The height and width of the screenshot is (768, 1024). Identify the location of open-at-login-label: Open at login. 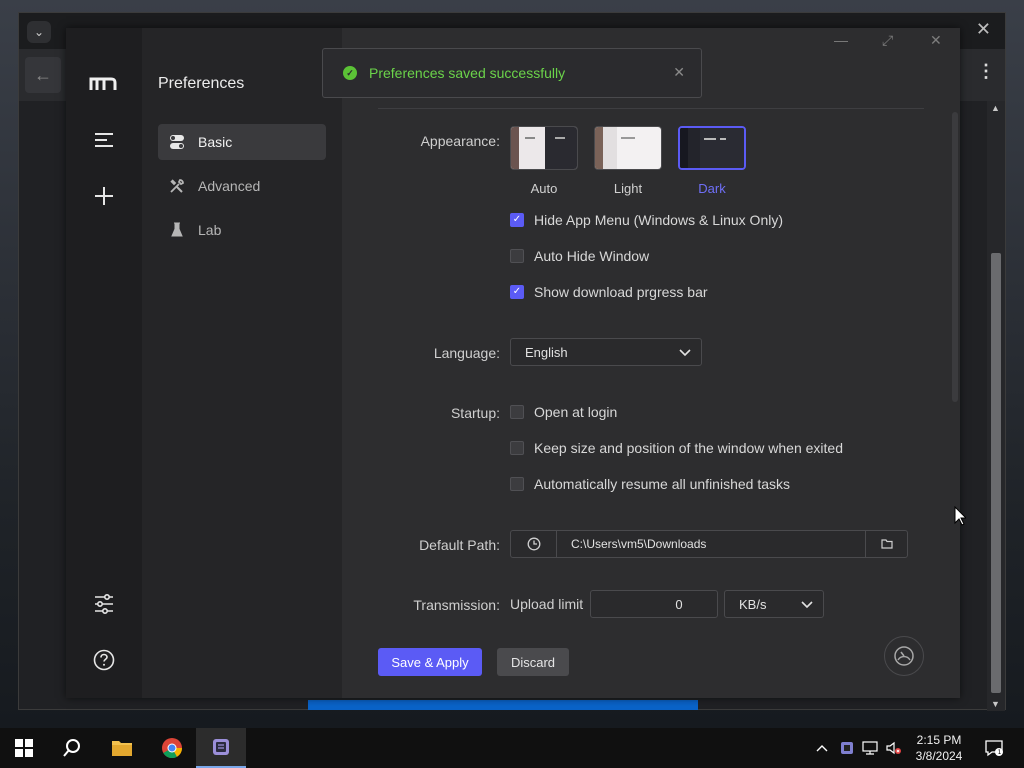
(576, 412).